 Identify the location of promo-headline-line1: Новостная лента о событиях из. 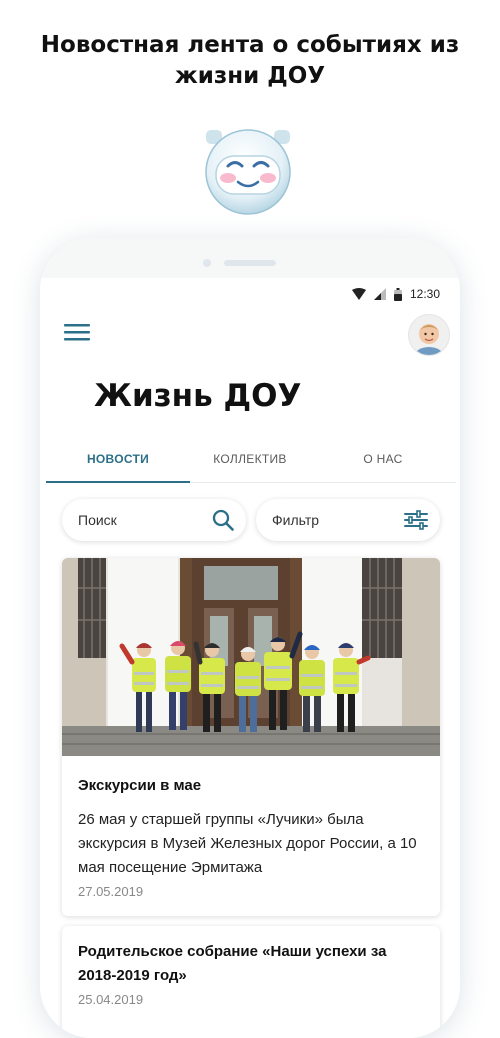
(250, 45).